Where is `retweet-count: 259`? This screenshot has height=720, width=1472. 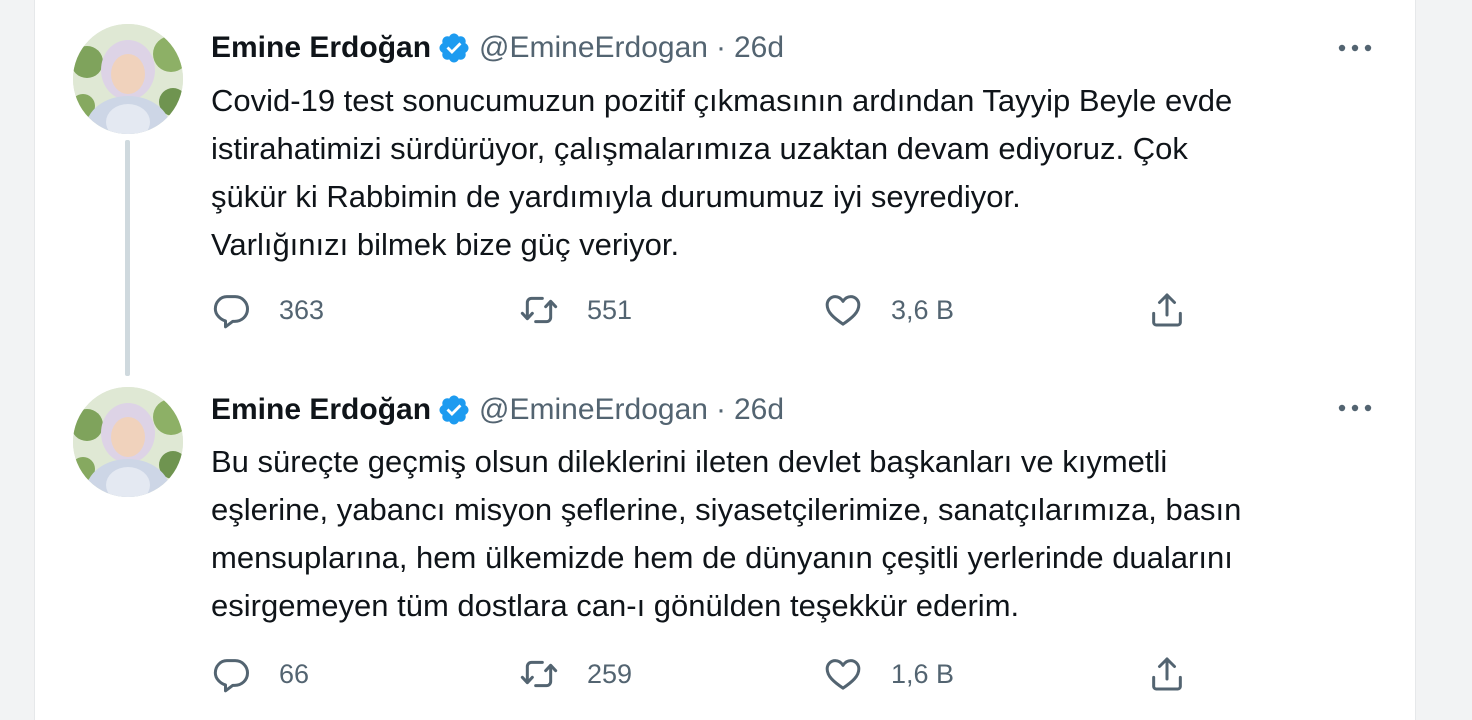
retweet-count: 259 is located at coordinates (610, 673).